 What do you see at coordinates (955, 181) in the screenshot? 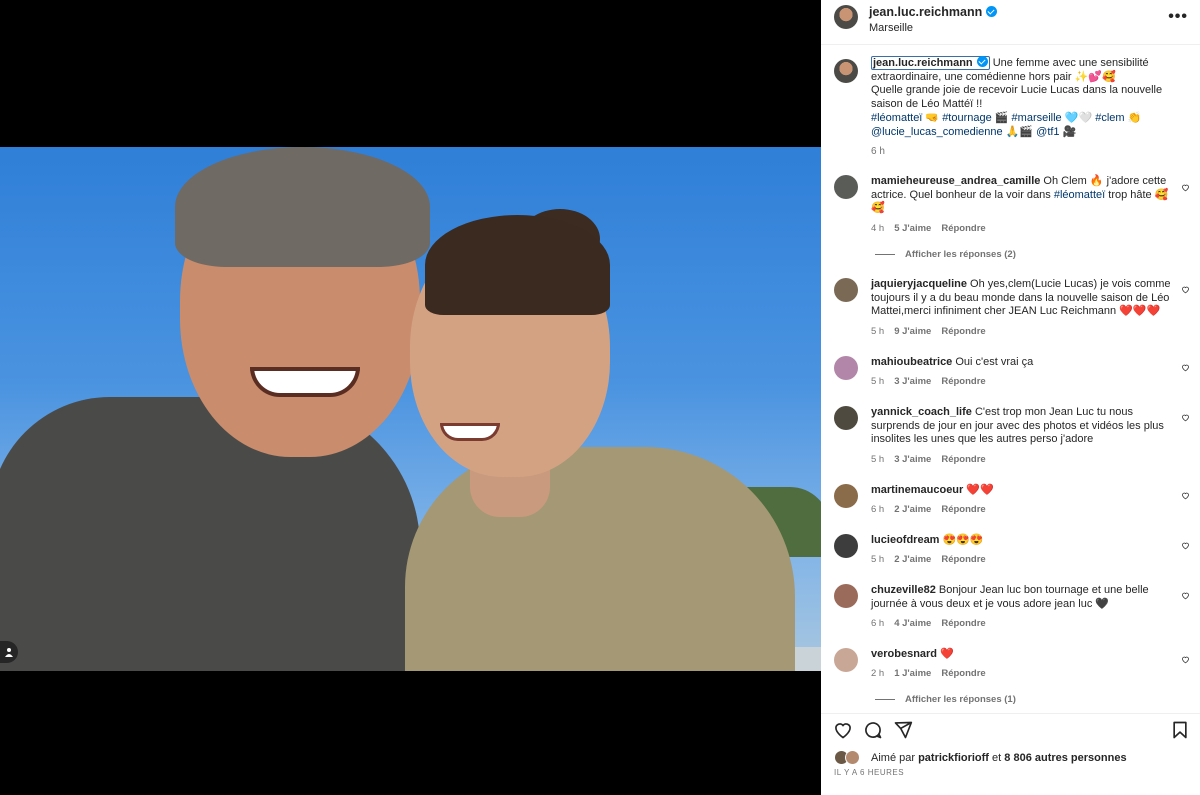
I see `comment-username: mamieheureuse_andrea_camille` at bounding box center [955, 181].